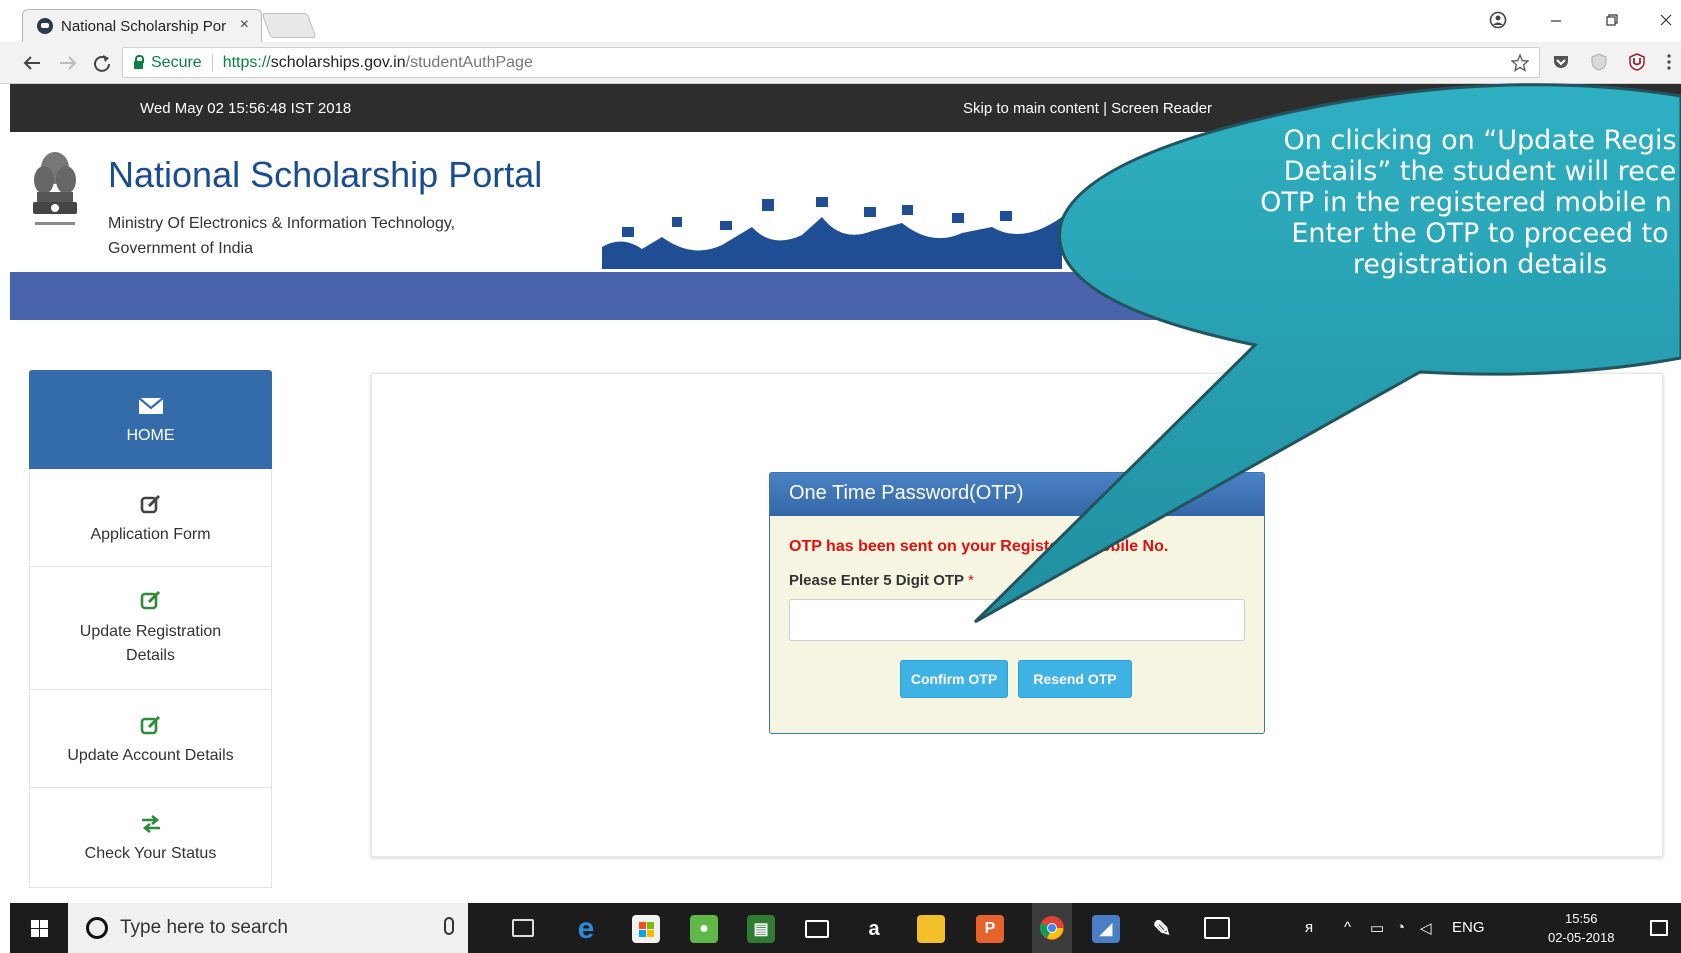 This screenshot has width=1681, height=953. I want to click on otp-field-label: Please Enter 5 Digit OTP *, so click(881, 580).